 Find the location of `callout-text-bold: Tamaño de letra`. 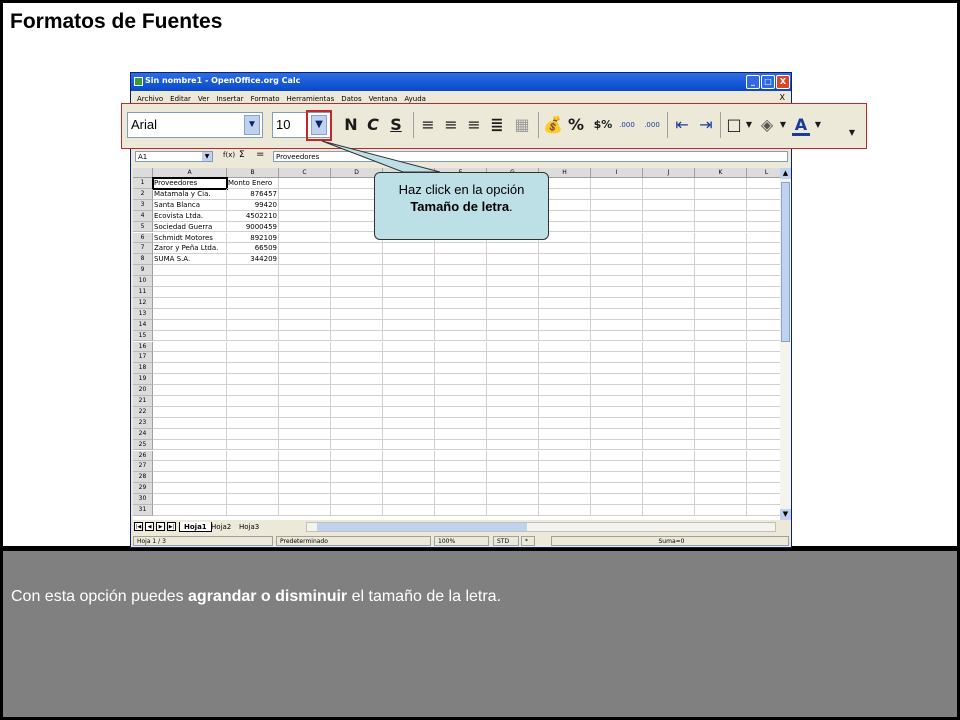

callout-text-bold: Tamaño de letra is located at coordinates (460, 206).